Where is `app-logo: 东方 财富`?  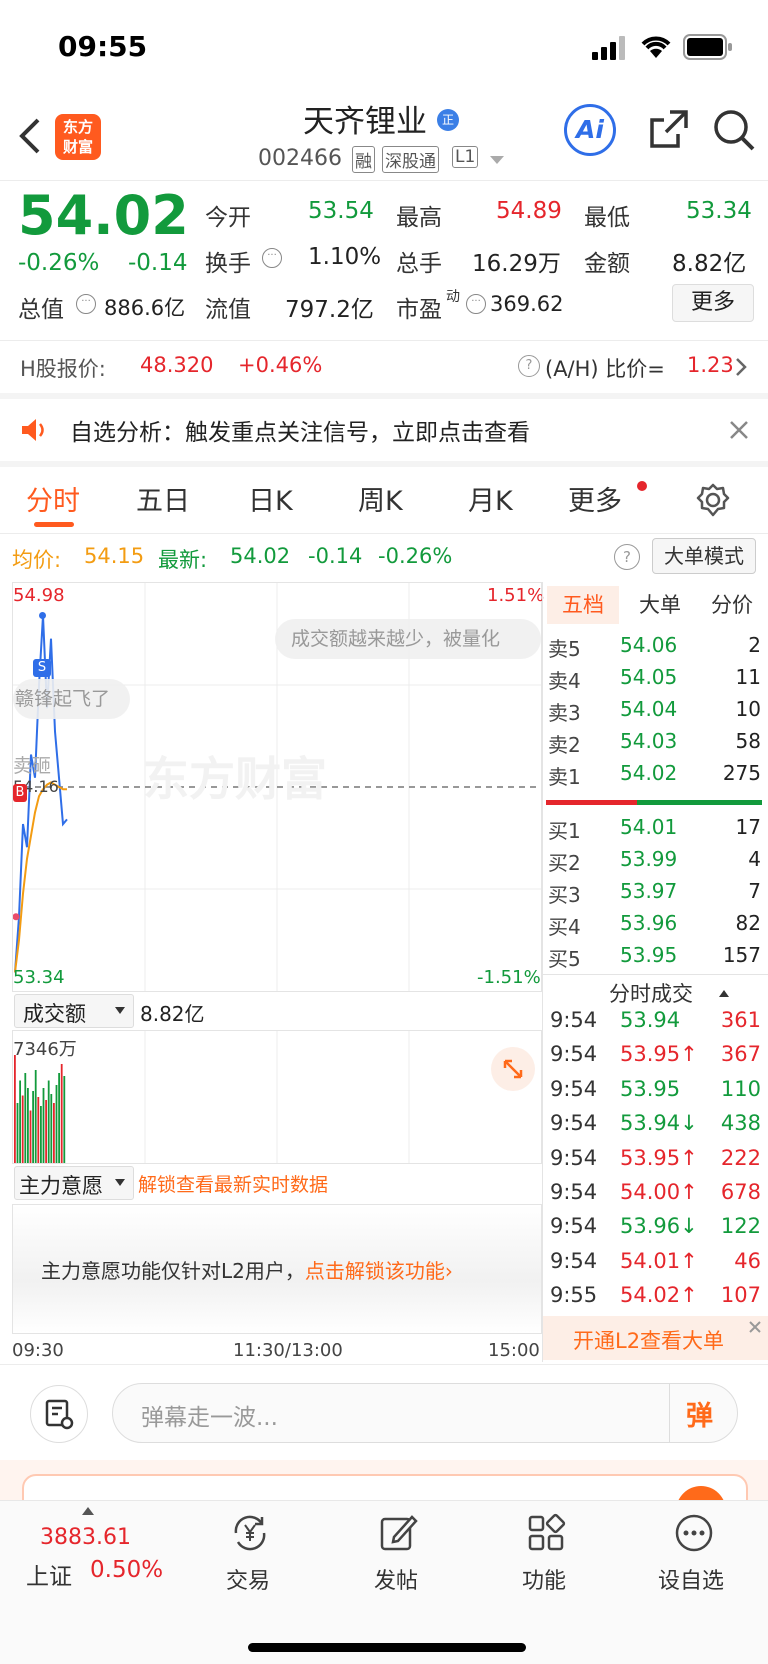 app-logo: 东方 财富 is located at coordinates (78, 137).